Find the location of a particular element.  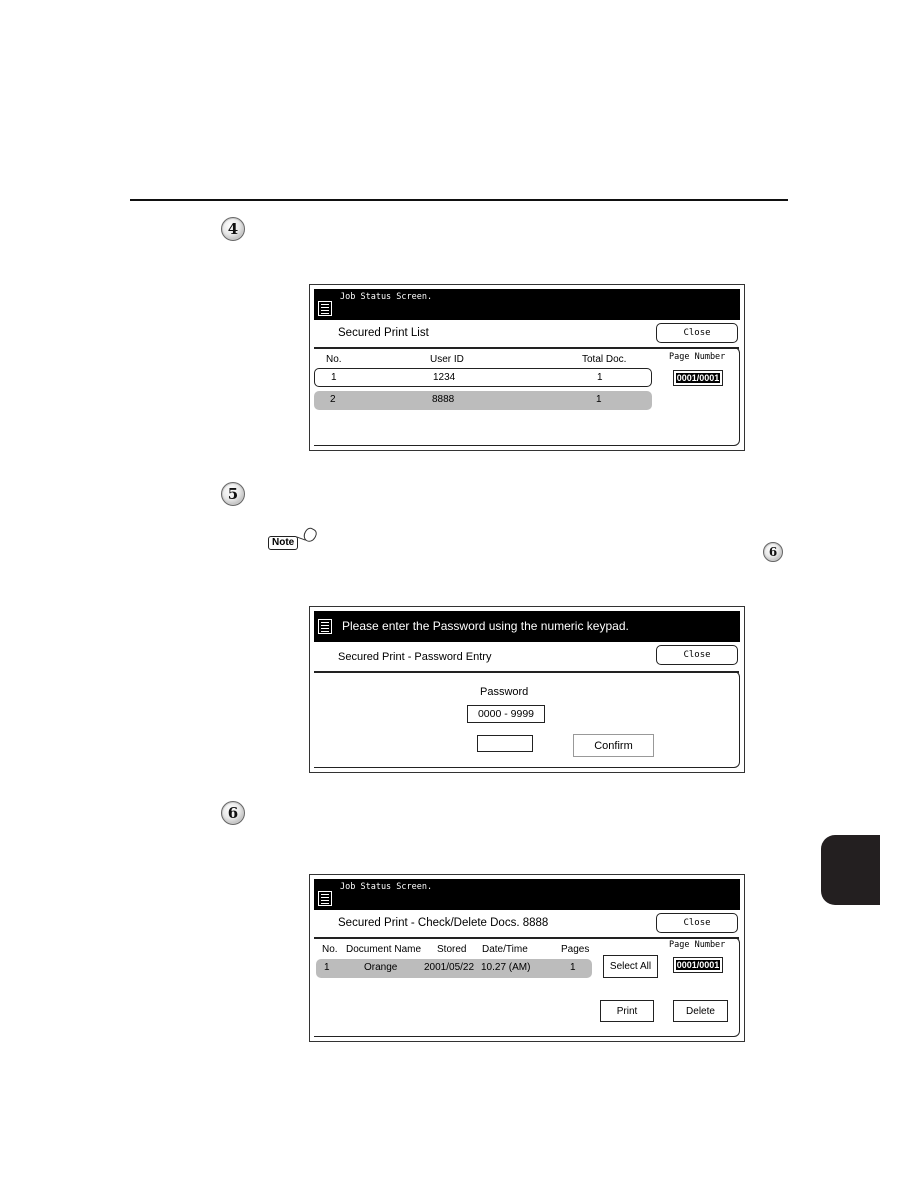

row-document-name: Orange is located at coordinates (381, 967).